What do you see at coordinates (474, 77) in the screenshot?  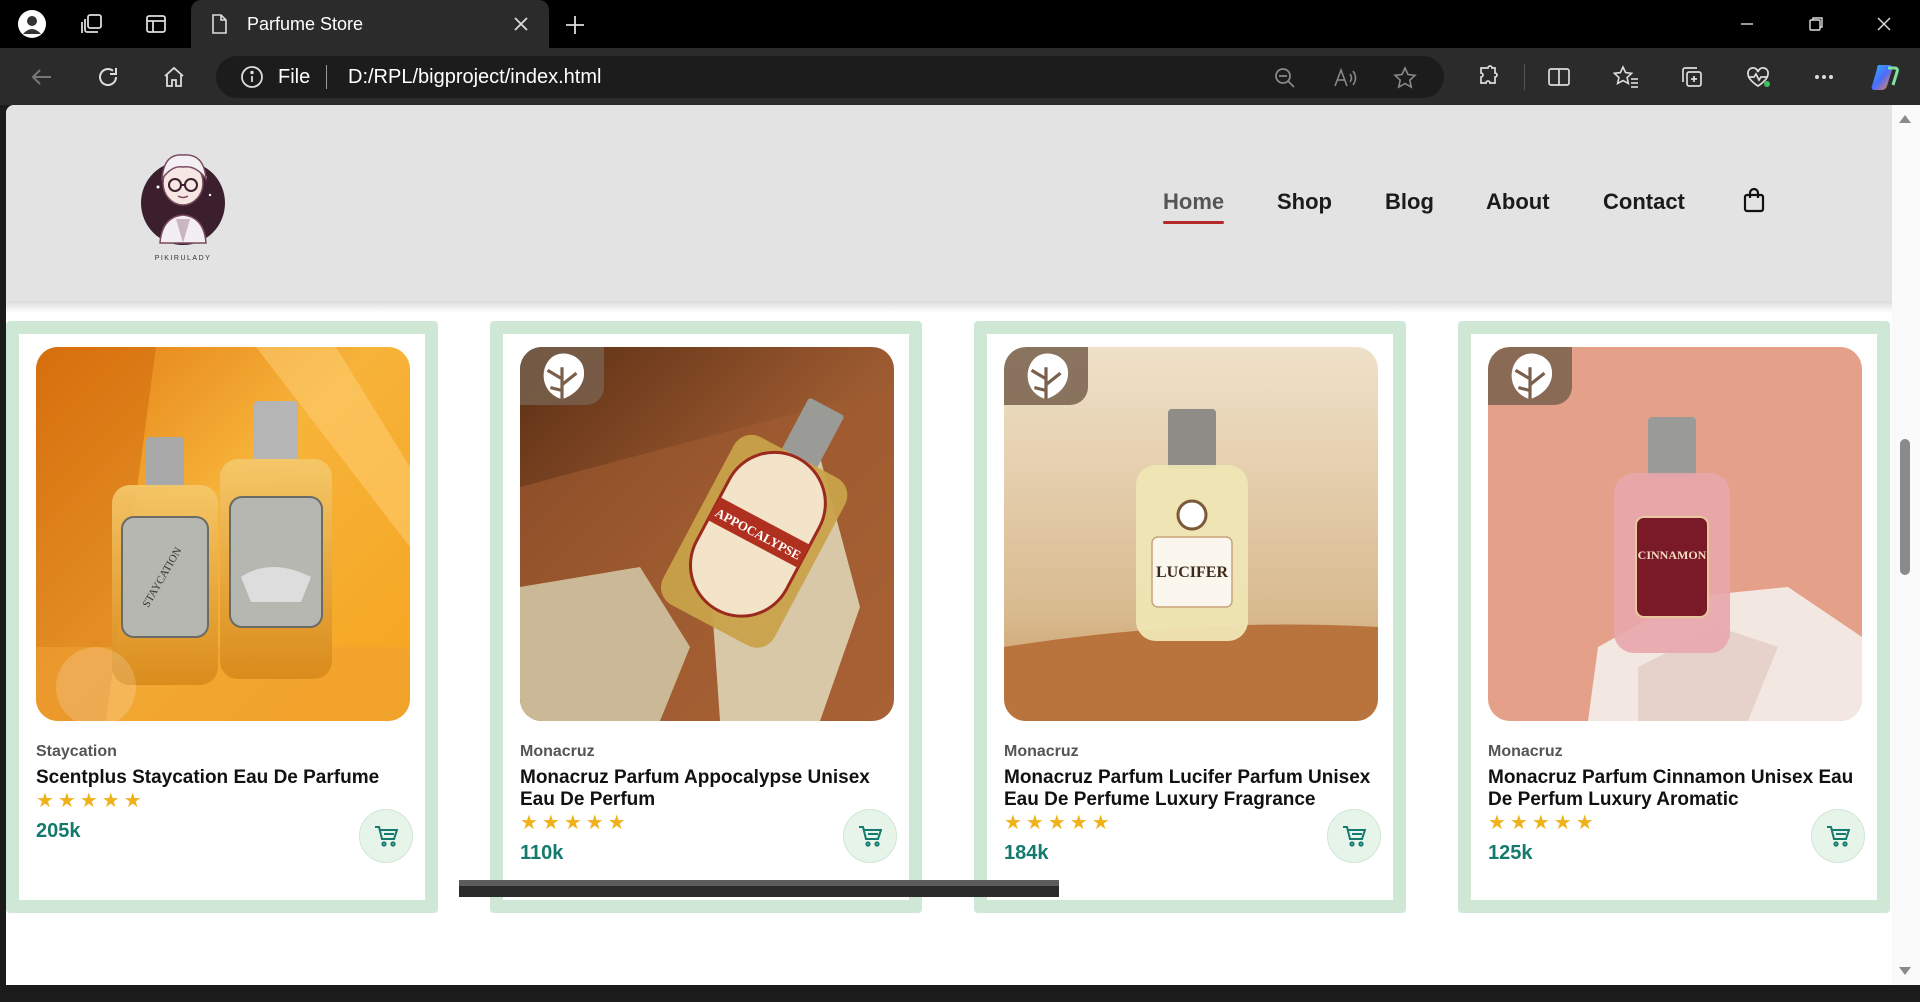 I see `address-url: D:/RPL/bigproject/index.html` at bounding box center [474, 77].